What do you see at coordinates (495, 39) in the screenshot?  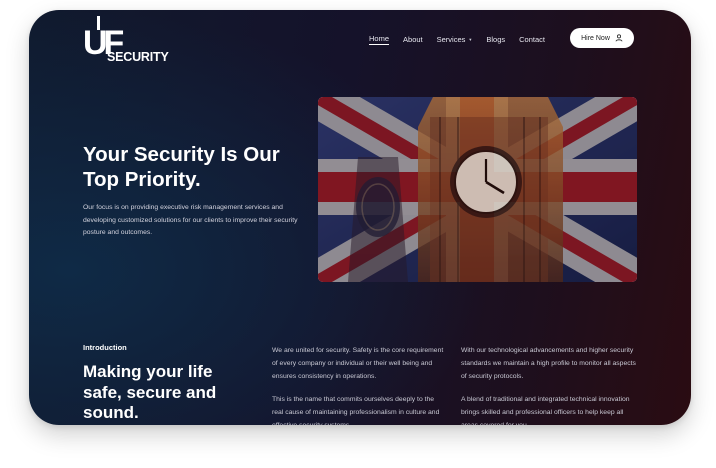 I see `nav-item-blogs: Blogs` at bounding box center [495, 39].